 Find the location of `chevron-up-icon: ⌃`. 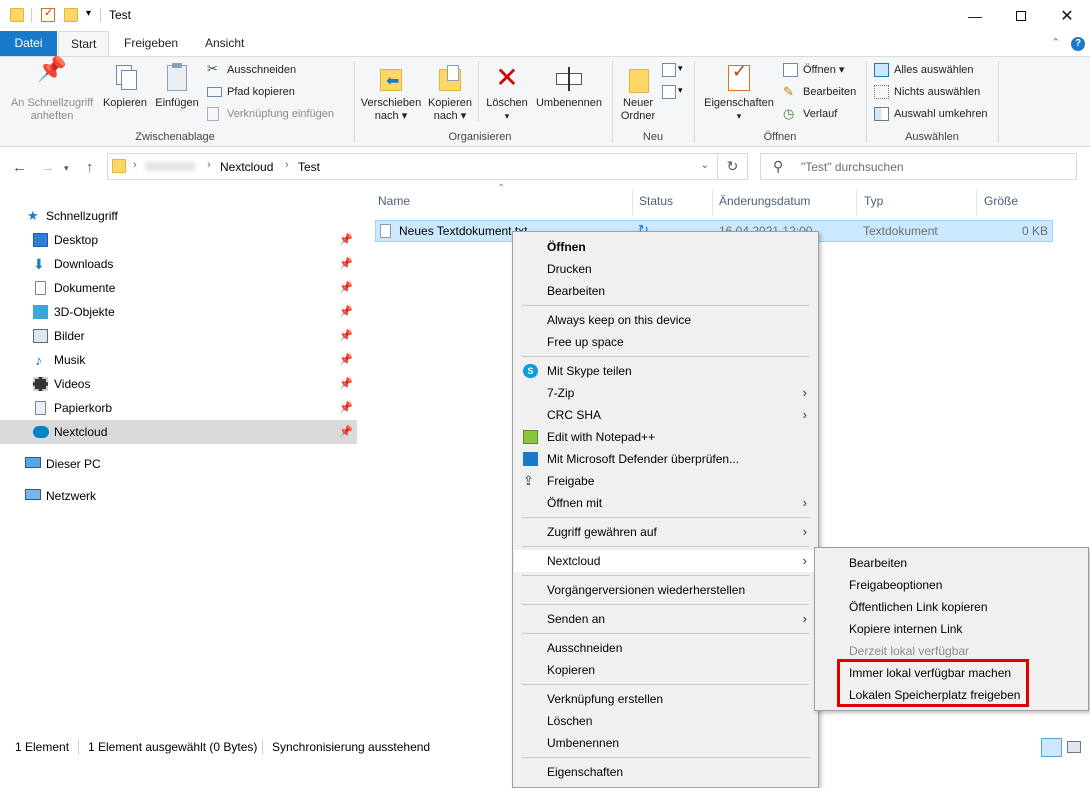

chevron-up-icon: ⌃ is located at coordinates (1055, 42).